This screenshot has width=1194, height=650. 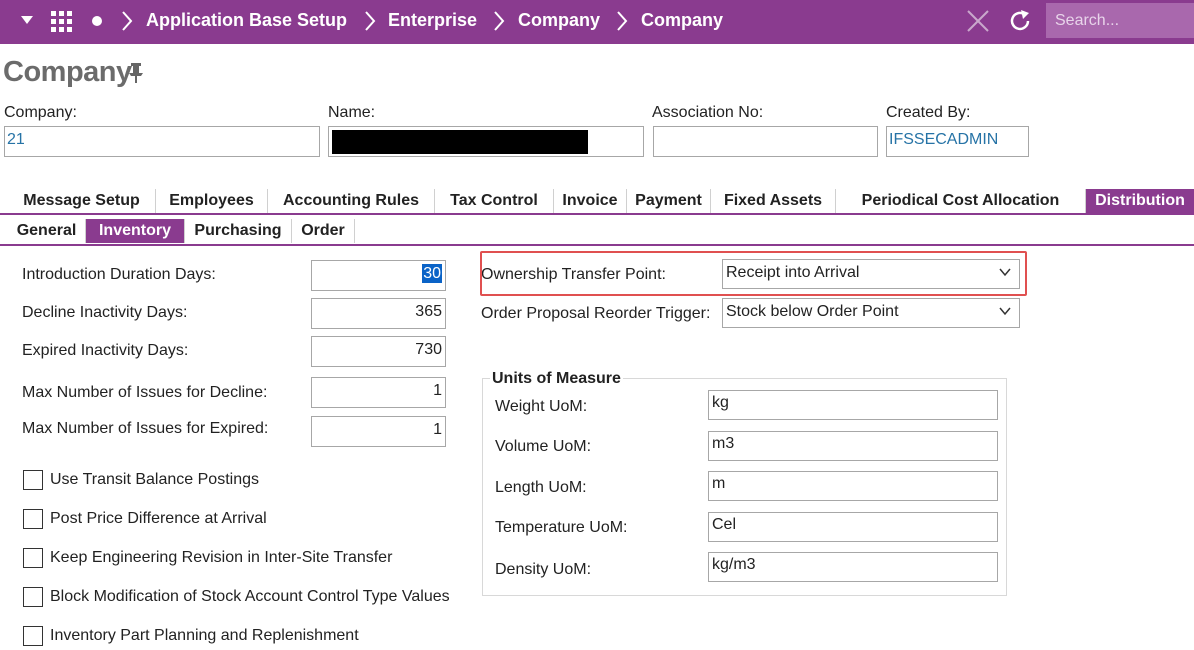 I want to click on expired-inactivity-field: 730, so click(x=378, y=351).